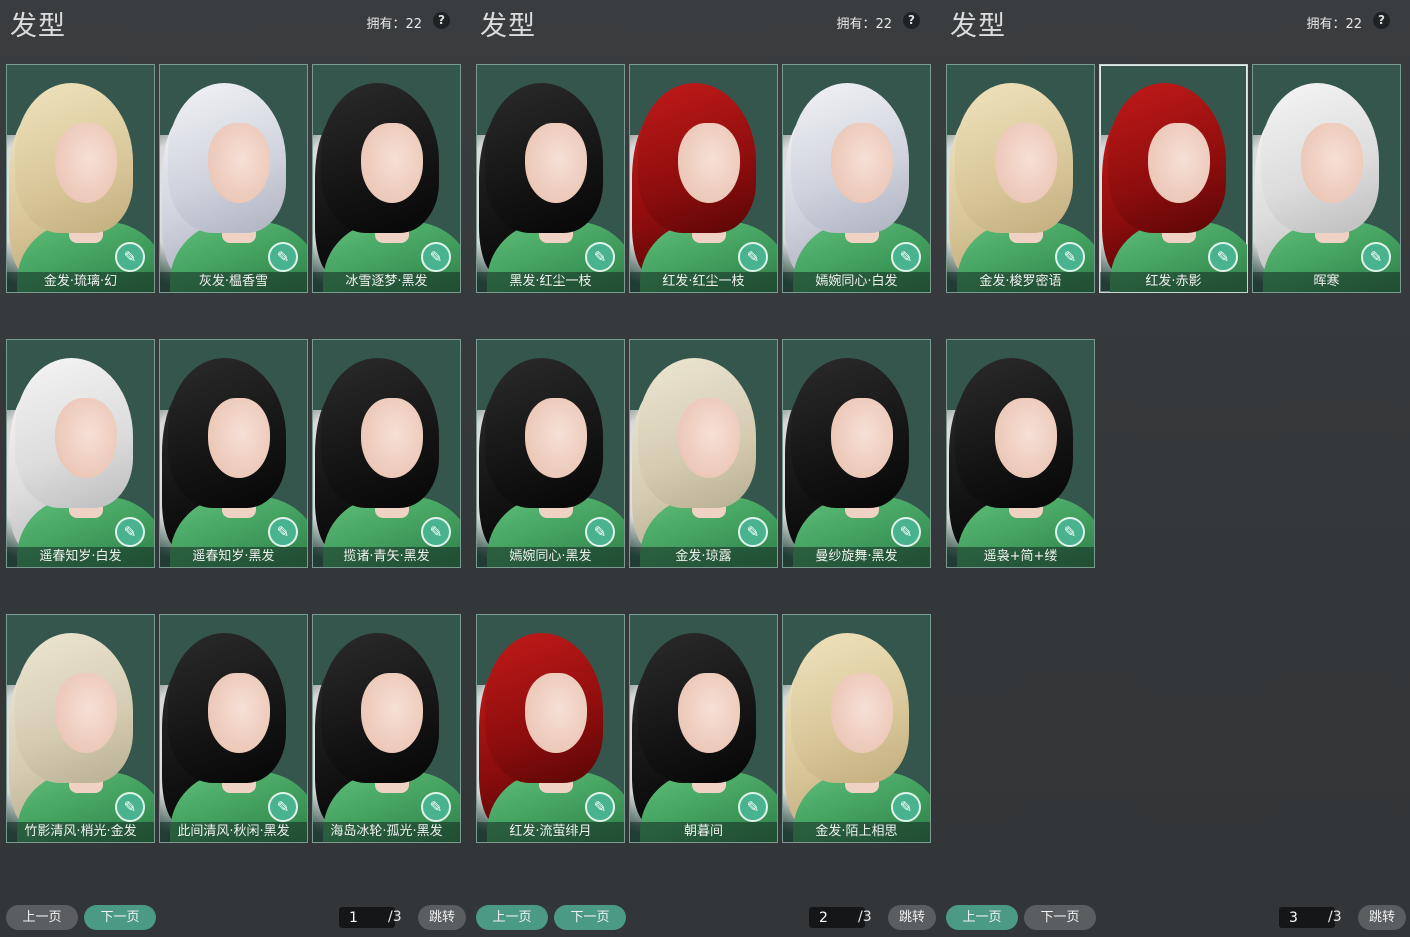  I want to click on hairstyle-card: ✎ 黑发·红尘一枝, so click(550, 178).